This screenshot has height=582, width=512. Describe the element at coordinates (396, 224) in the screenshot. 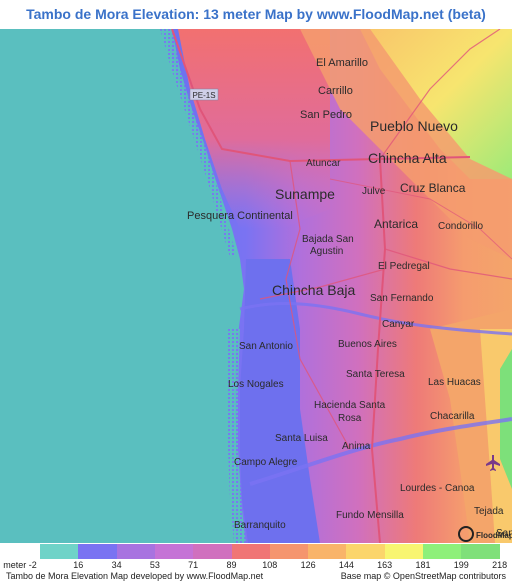

I see `place-label: Antarica` at that location.